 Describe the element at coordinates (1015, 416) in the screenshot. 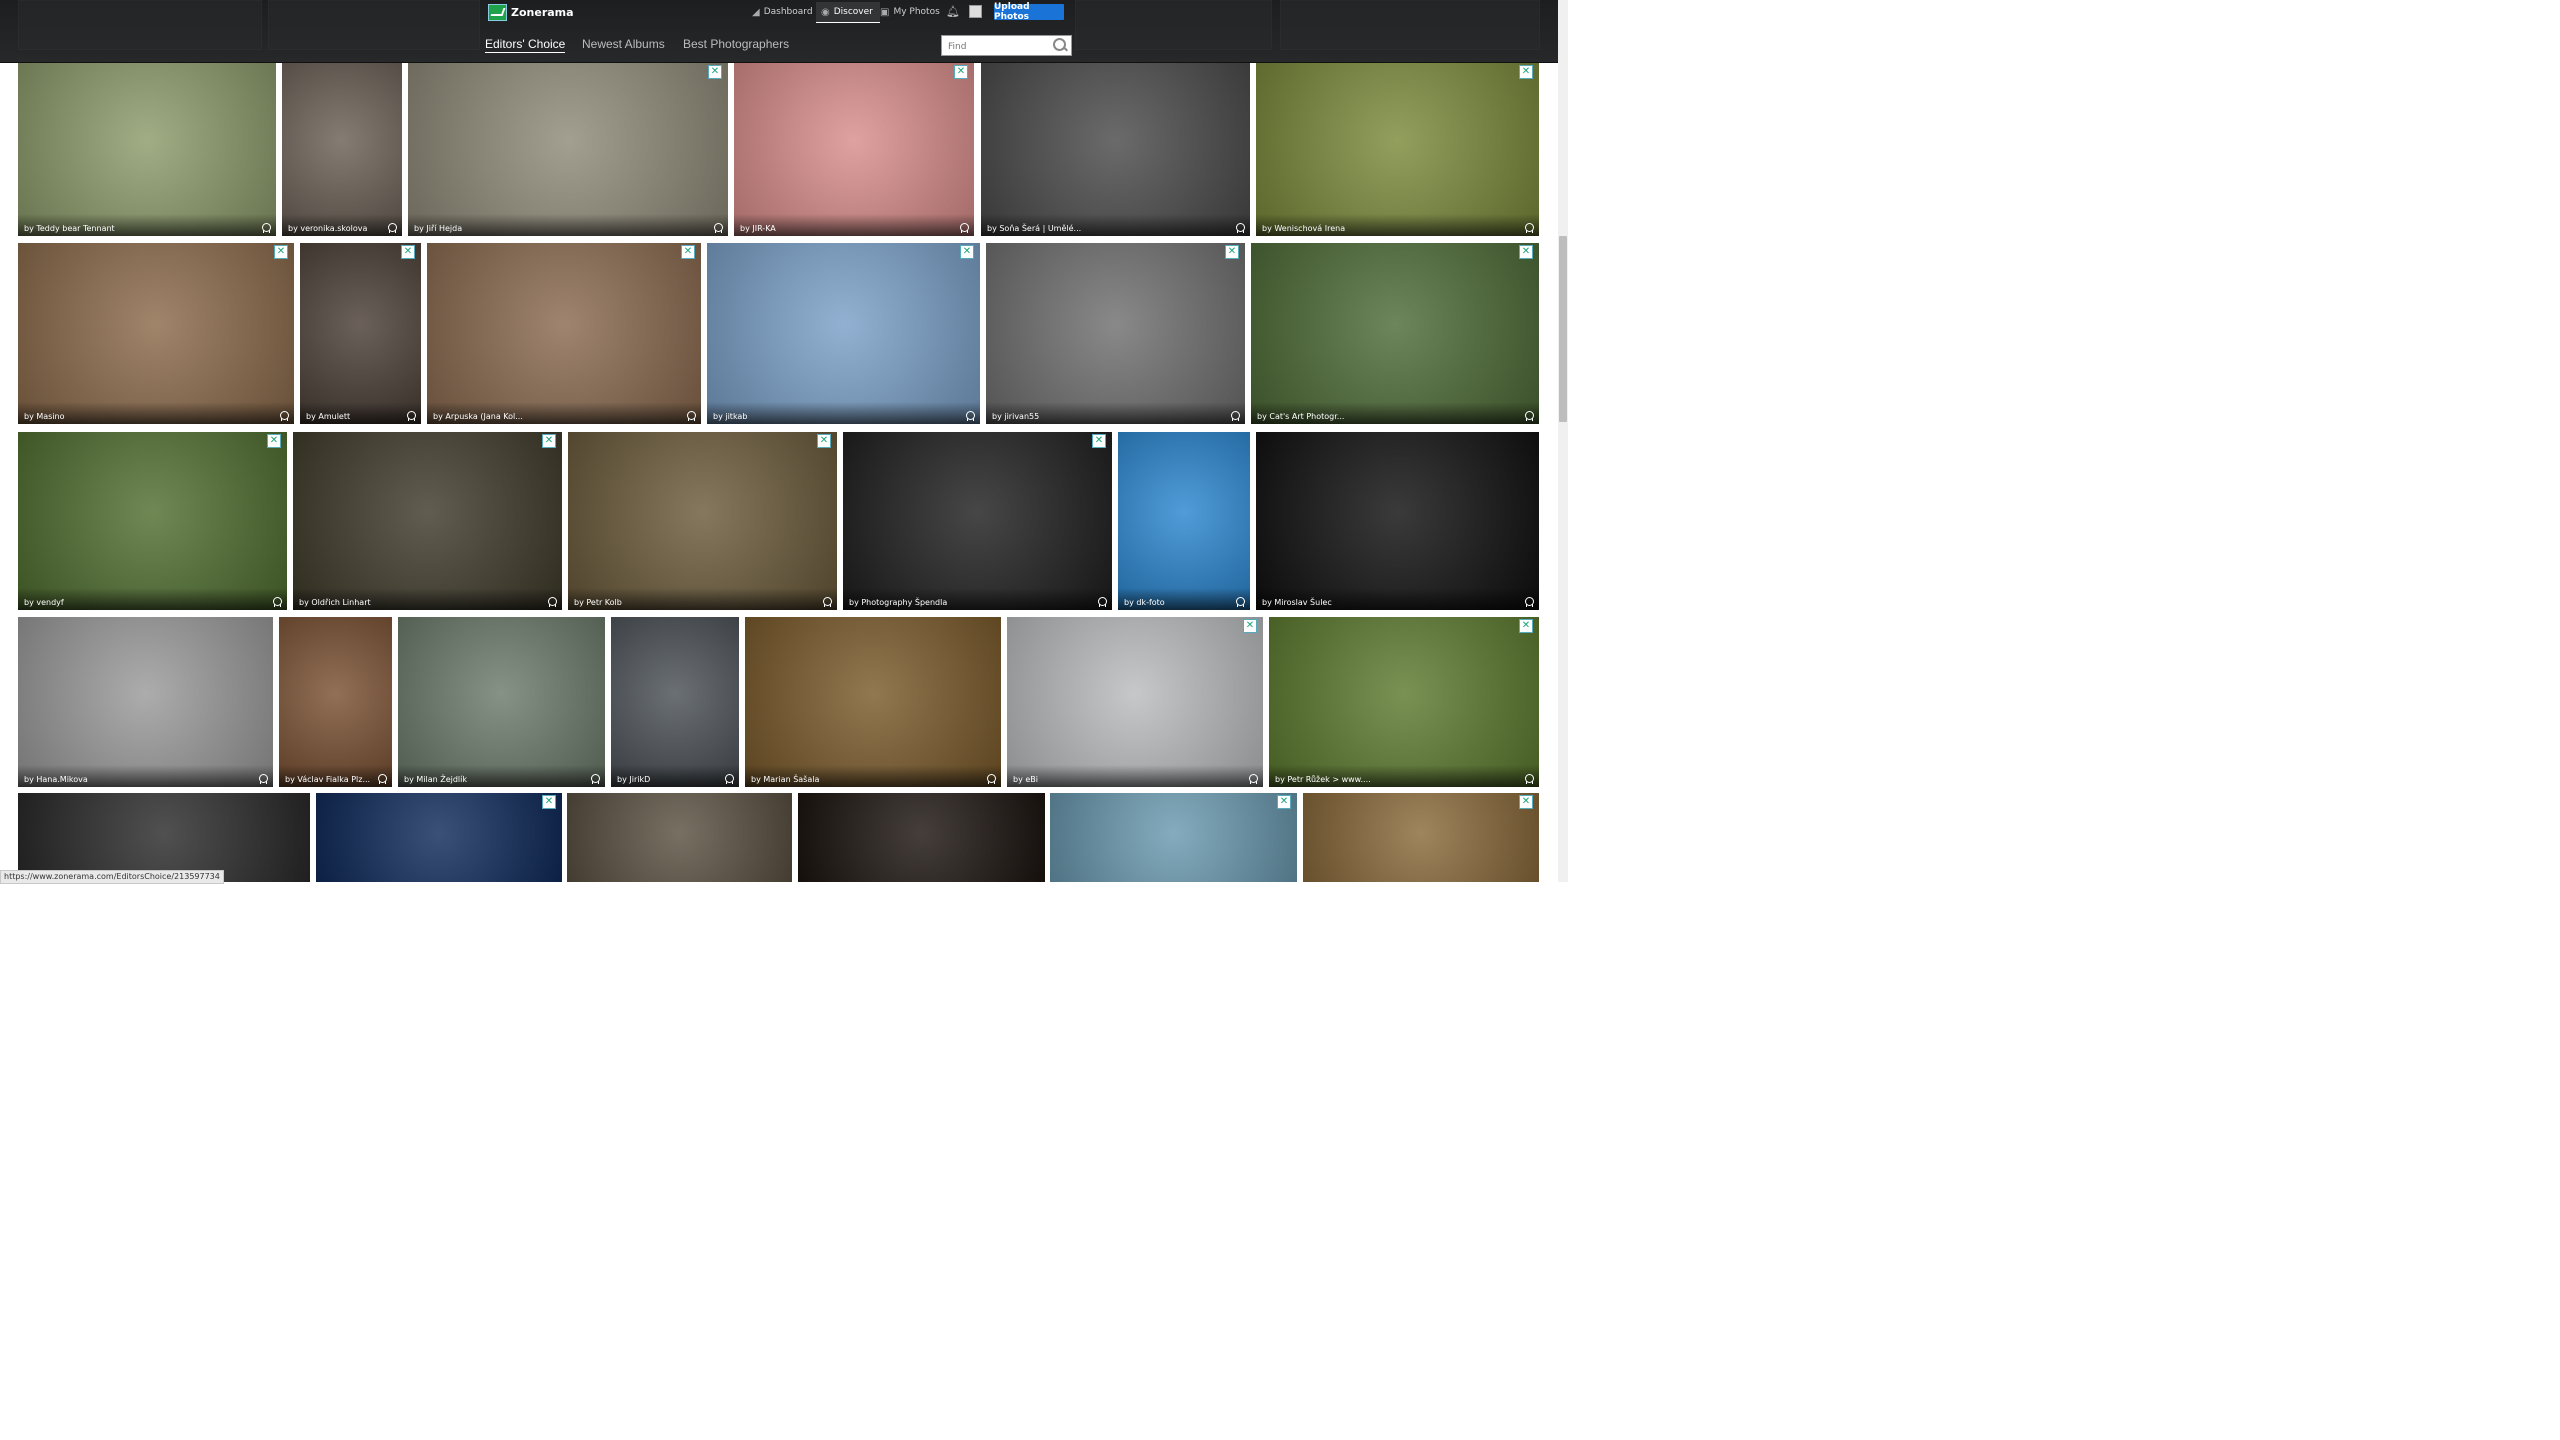

I see `photo-author: by jirivan55` at that location.